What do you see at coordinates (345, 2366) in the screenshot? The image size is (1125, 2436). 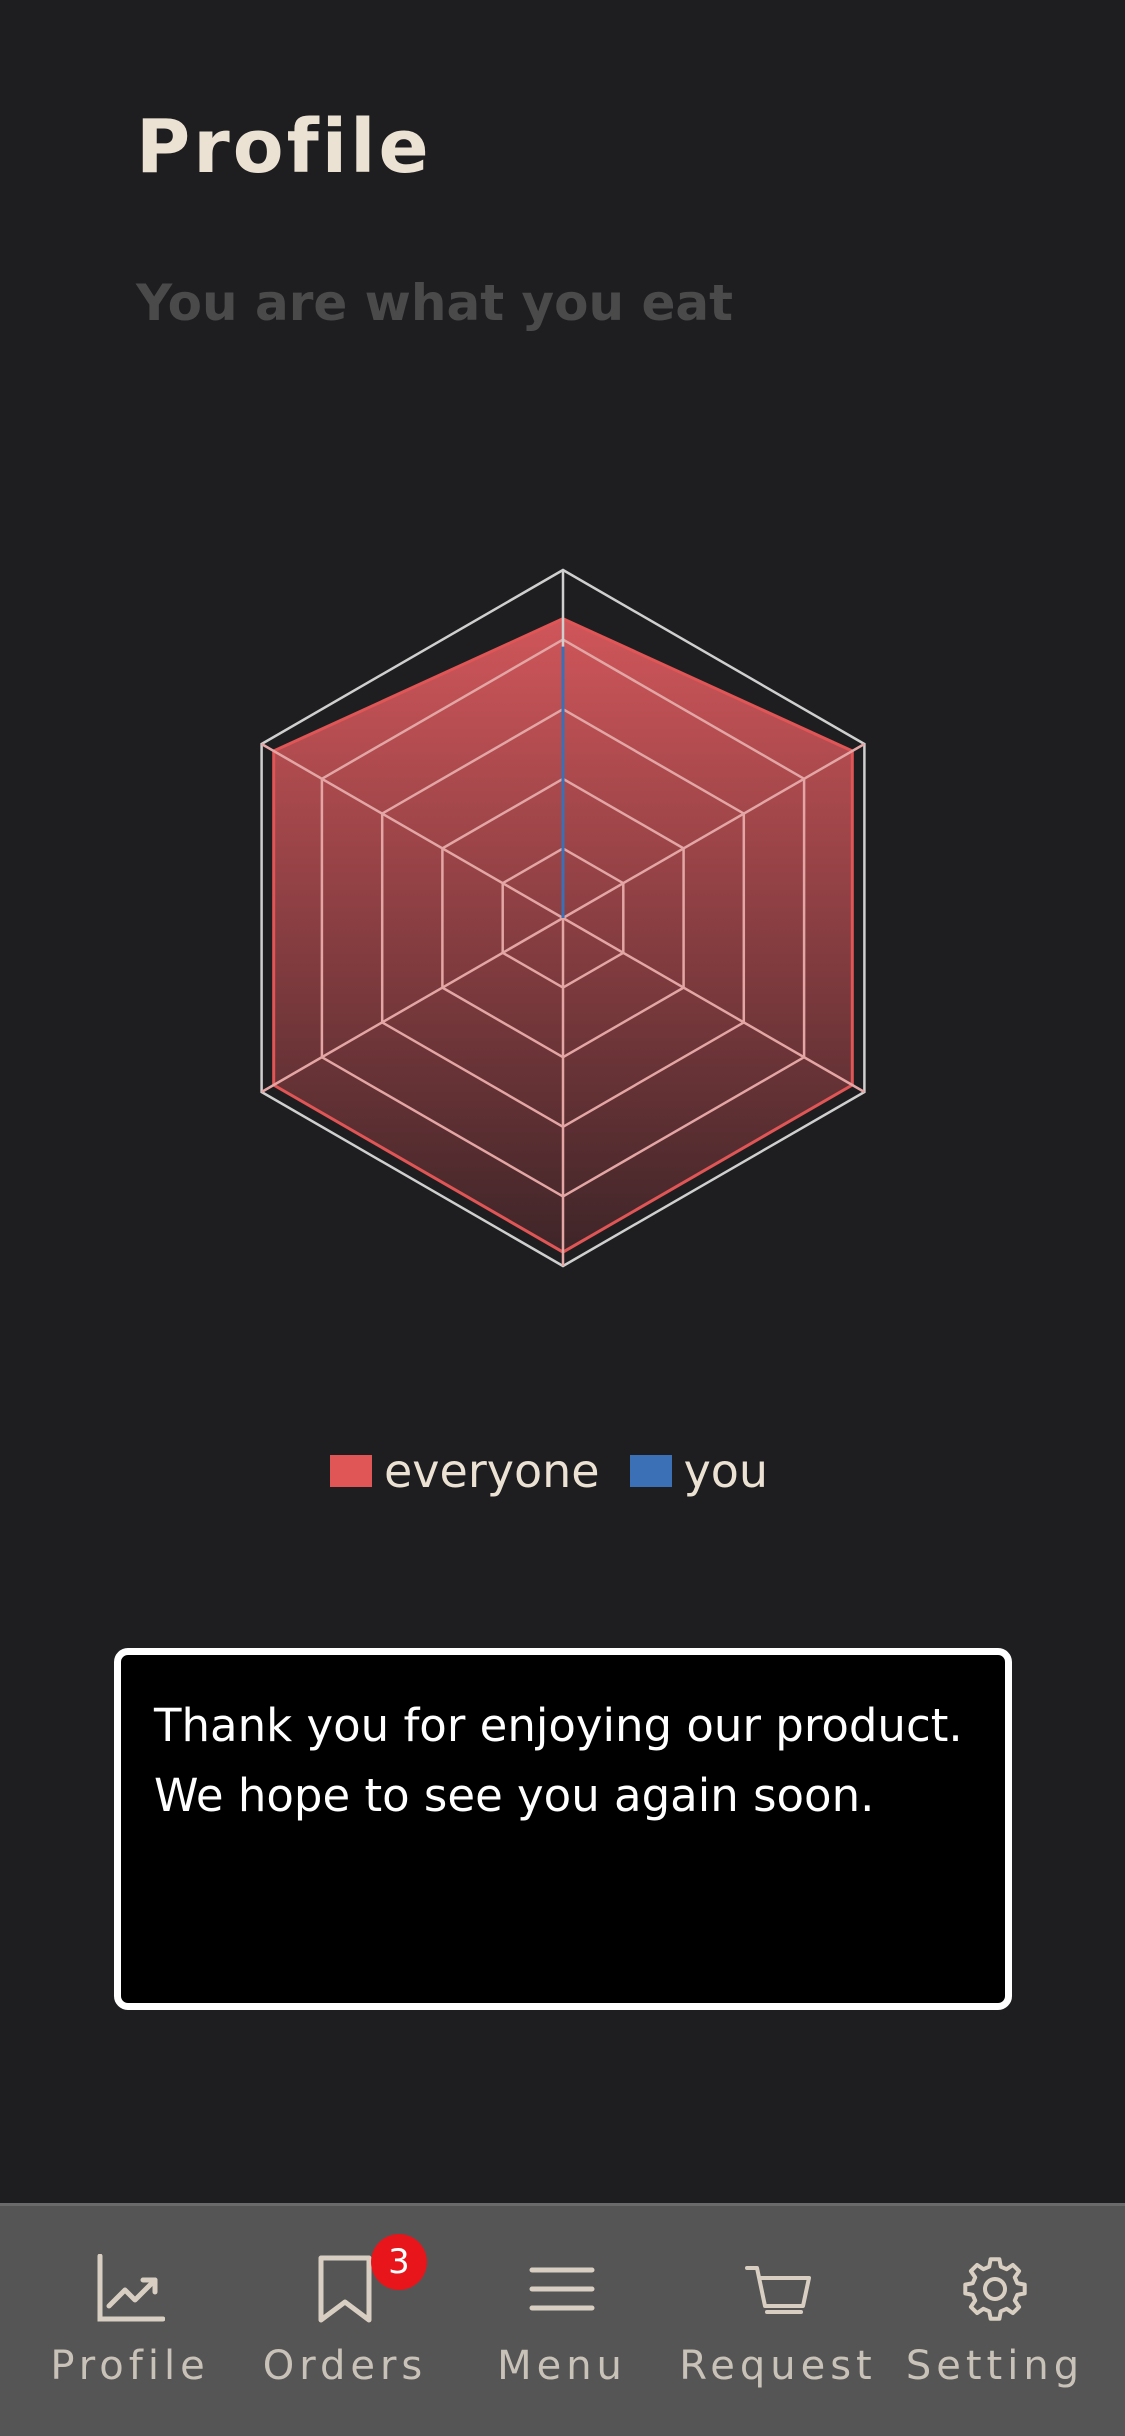 I see `tab-label-orders: Orders` at bounding box center [345, 2366].